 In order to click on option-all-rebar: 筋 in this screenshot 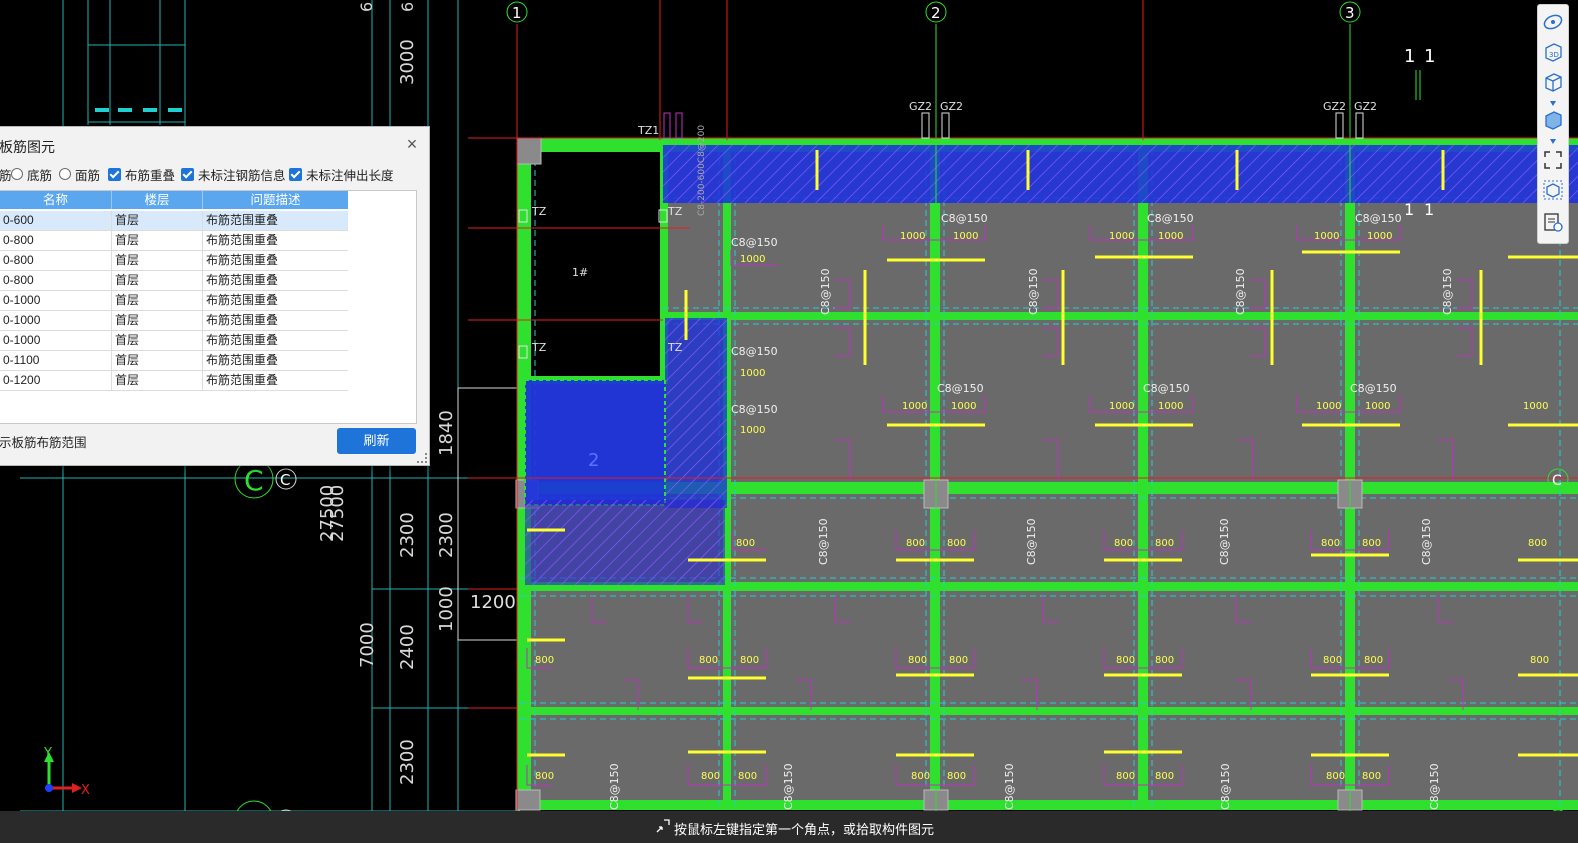, I will do `click(6, 174)`.